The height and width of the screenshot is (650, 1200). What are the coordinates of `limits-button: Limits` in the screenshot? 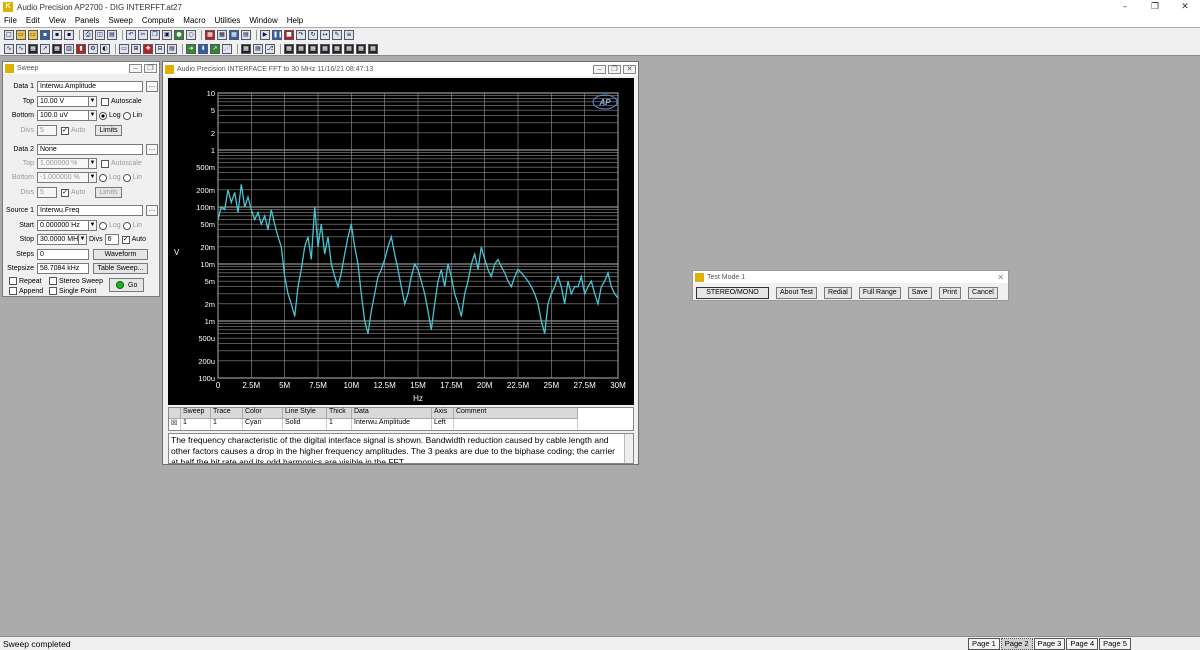 It's located at (108, 130).